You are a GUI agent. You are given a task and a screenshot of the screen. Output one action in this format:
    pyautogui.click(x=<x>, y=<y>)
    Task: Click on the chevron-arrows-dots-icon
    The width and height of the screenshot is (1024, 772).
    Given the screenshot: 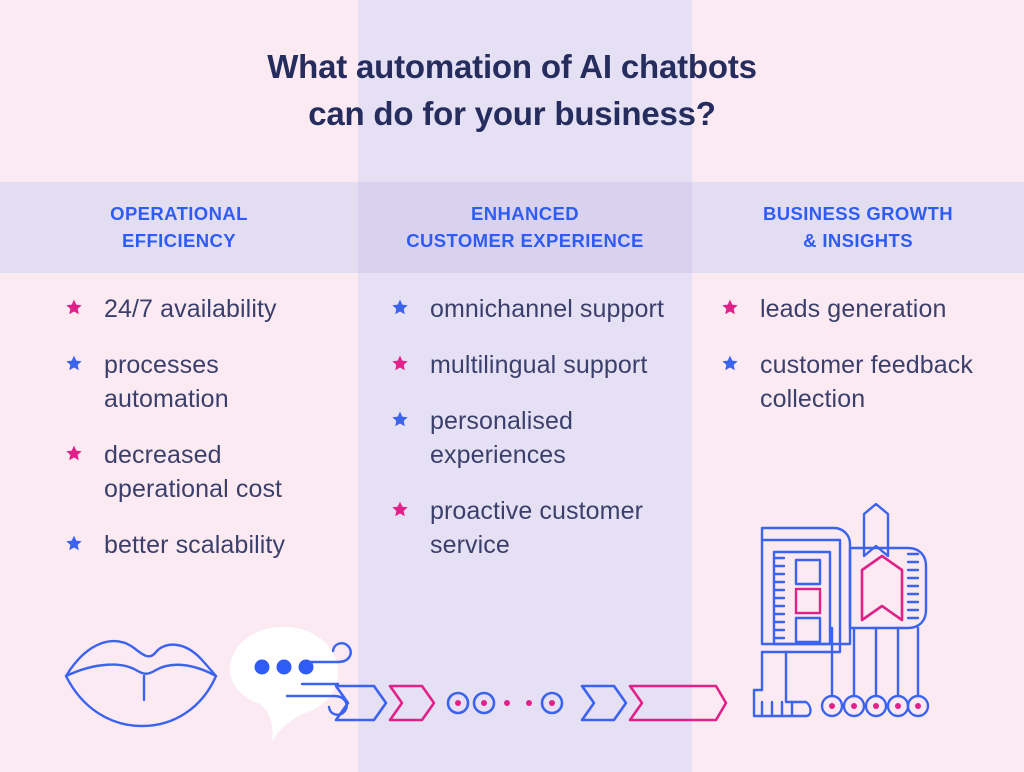 What is the action you would take?
    pyautogui.click(x=531, y=703)
    